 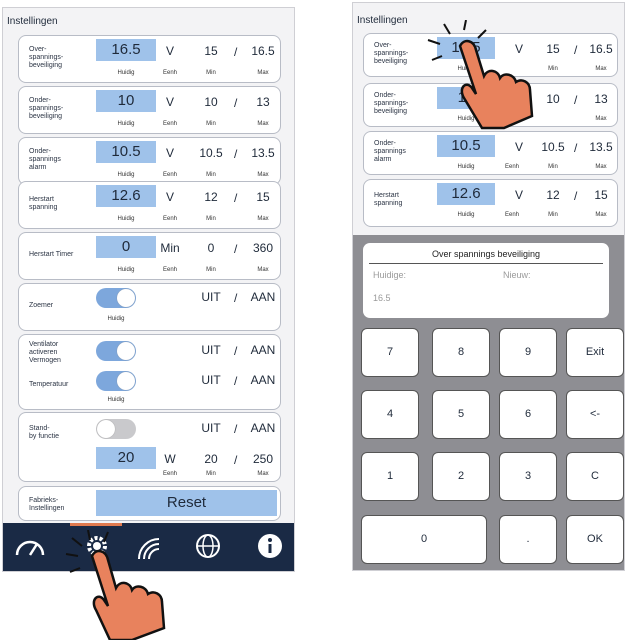 I want to click on key-4: 4, so click(x=390, y=414).